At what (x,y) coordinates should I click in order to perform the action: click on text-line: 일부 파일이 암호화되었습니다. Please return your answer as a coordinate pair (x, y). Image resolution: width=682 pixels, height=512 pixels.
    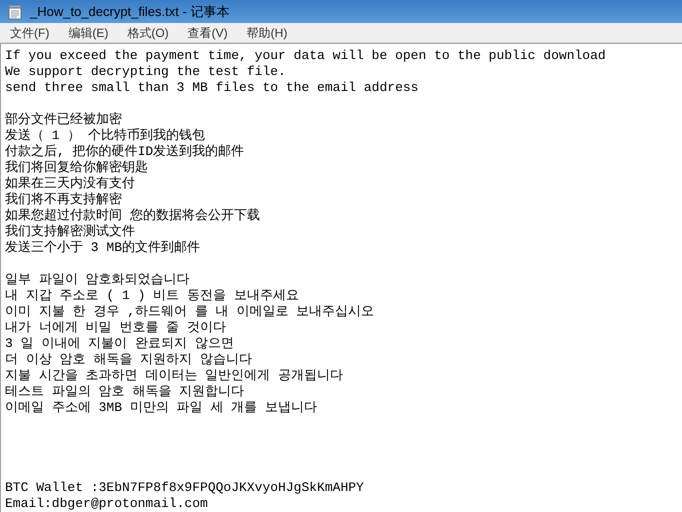
    Looking at the image, I should click on (97, 279).